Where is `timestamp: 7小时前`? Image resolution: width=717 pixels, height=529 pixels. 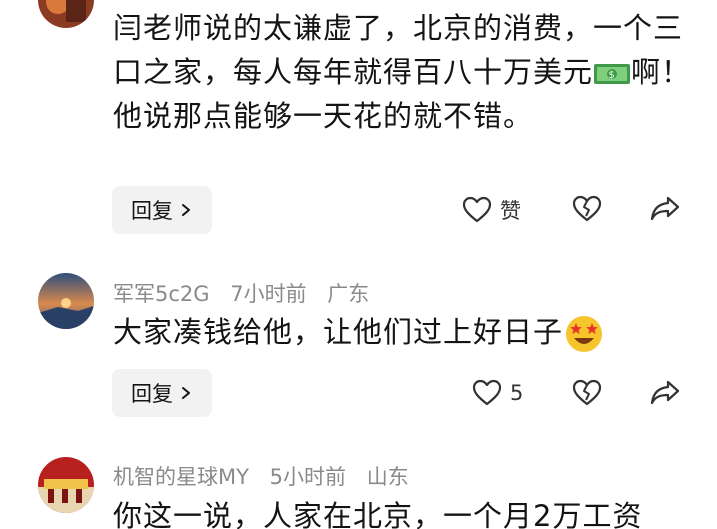 timestamp: 7小时前 is located at coordinates (268, 294).